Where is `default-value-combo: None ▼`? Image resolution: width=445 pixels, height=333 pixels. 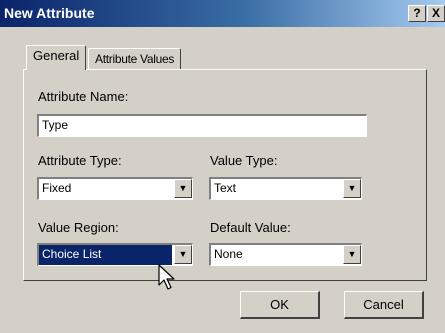
default-value-combo: None ▼ is located at coordinates (285, 254).